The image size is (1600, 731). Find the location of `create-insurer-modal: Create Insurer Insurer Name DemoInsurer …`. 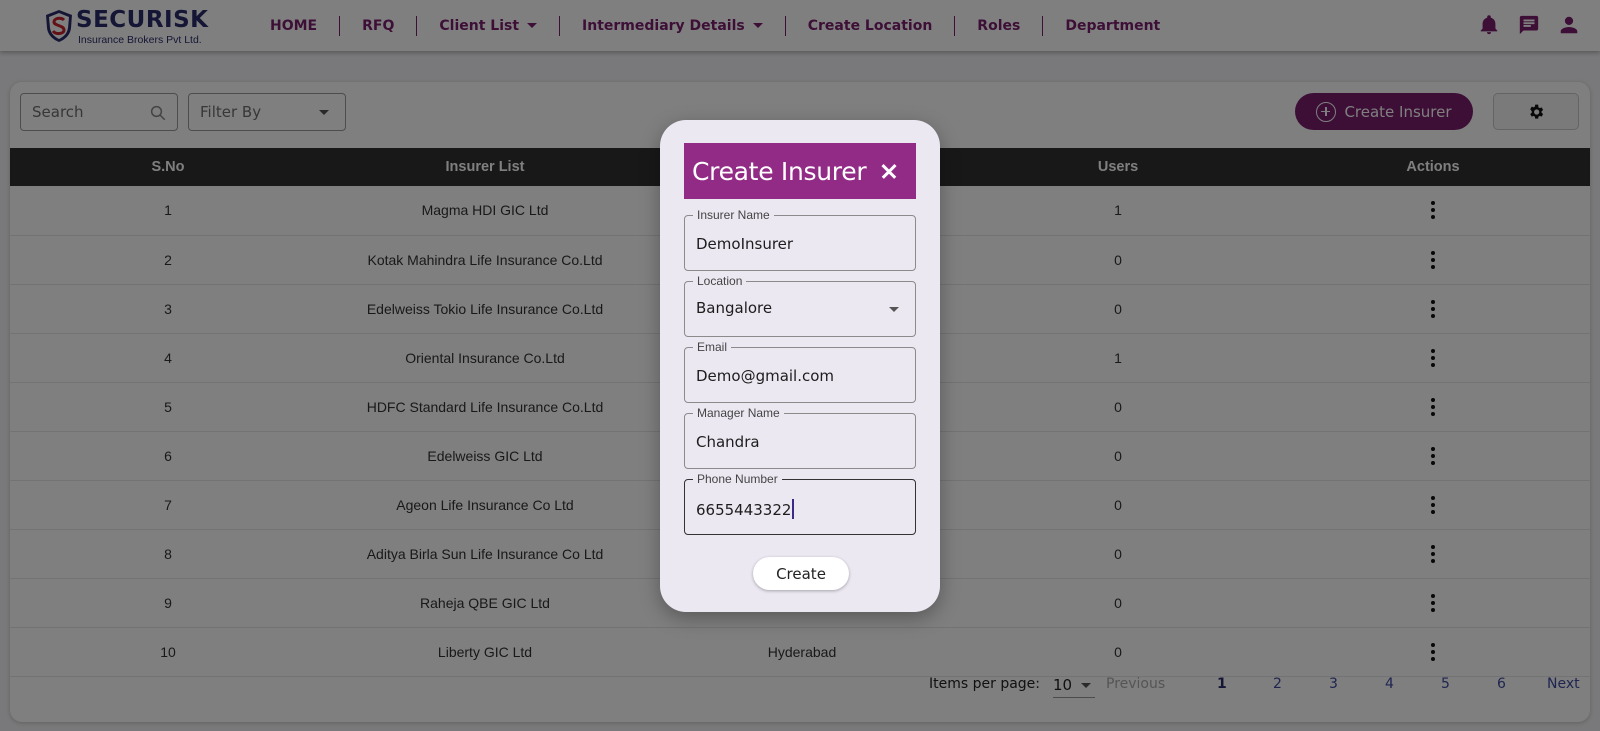

create-insurer-modal: Create Insurer Insurer Name DemoInsurer … is located at coordinates (800, 366).